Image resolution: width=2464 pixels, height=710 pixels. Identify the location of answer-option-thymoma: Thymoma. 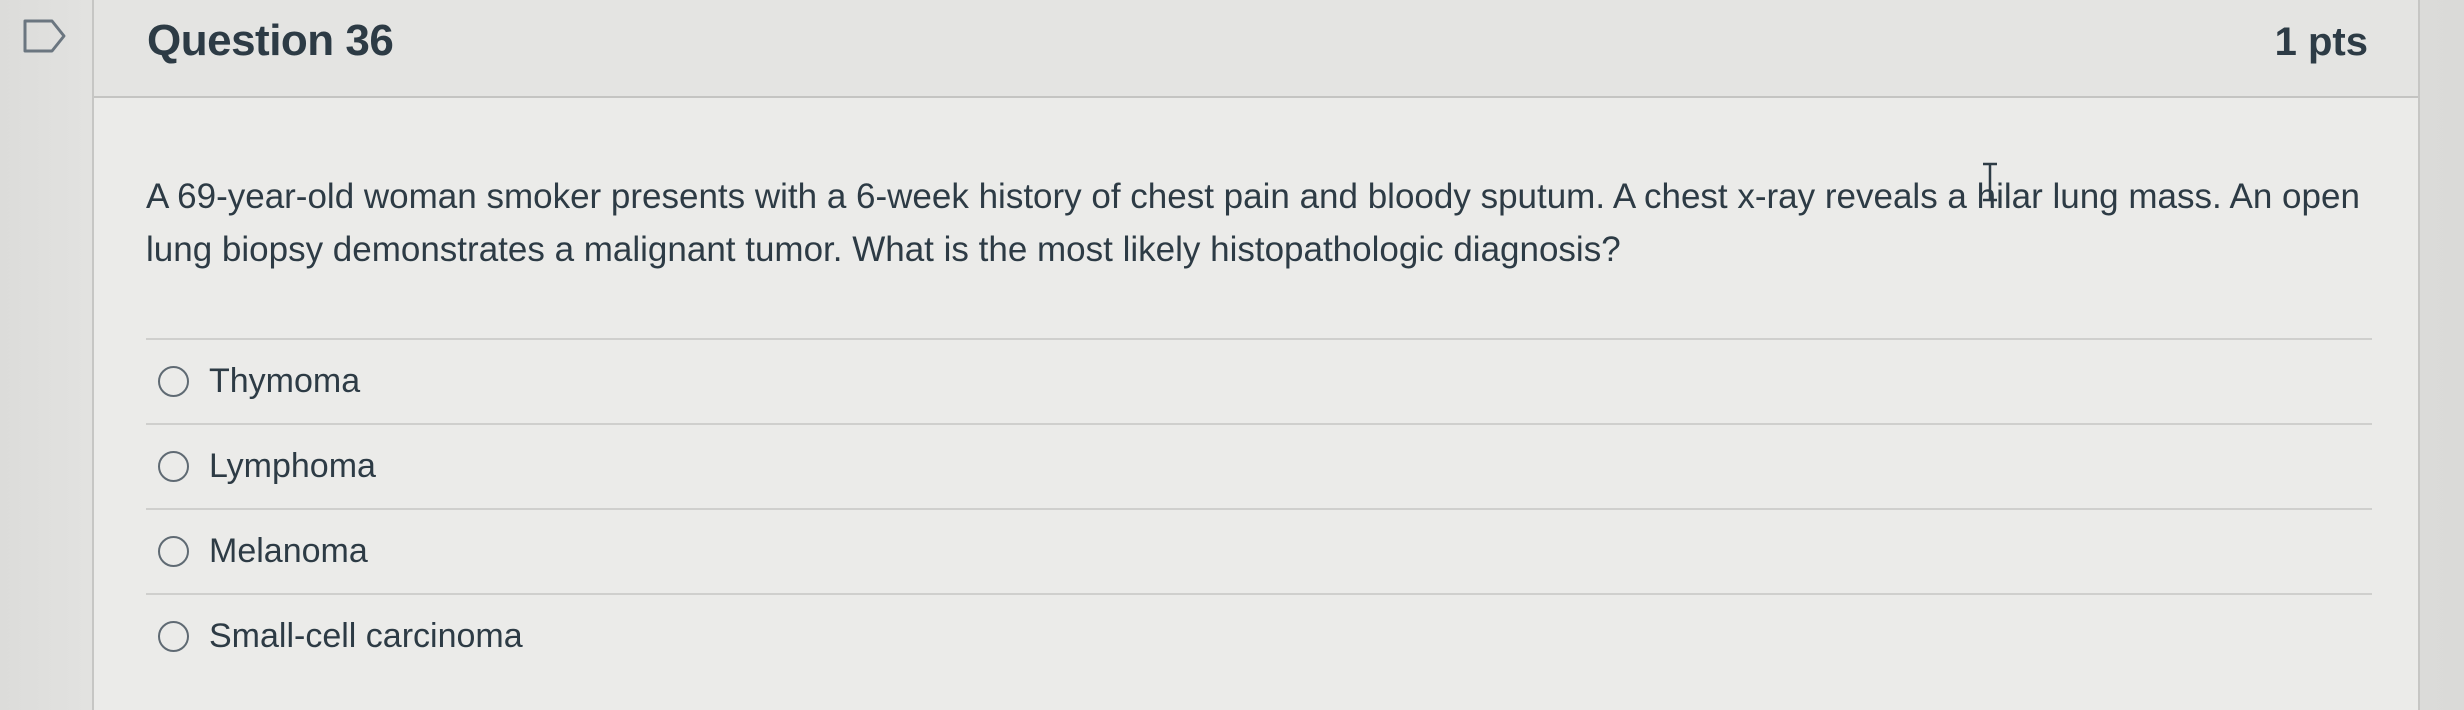
(1259, 382).